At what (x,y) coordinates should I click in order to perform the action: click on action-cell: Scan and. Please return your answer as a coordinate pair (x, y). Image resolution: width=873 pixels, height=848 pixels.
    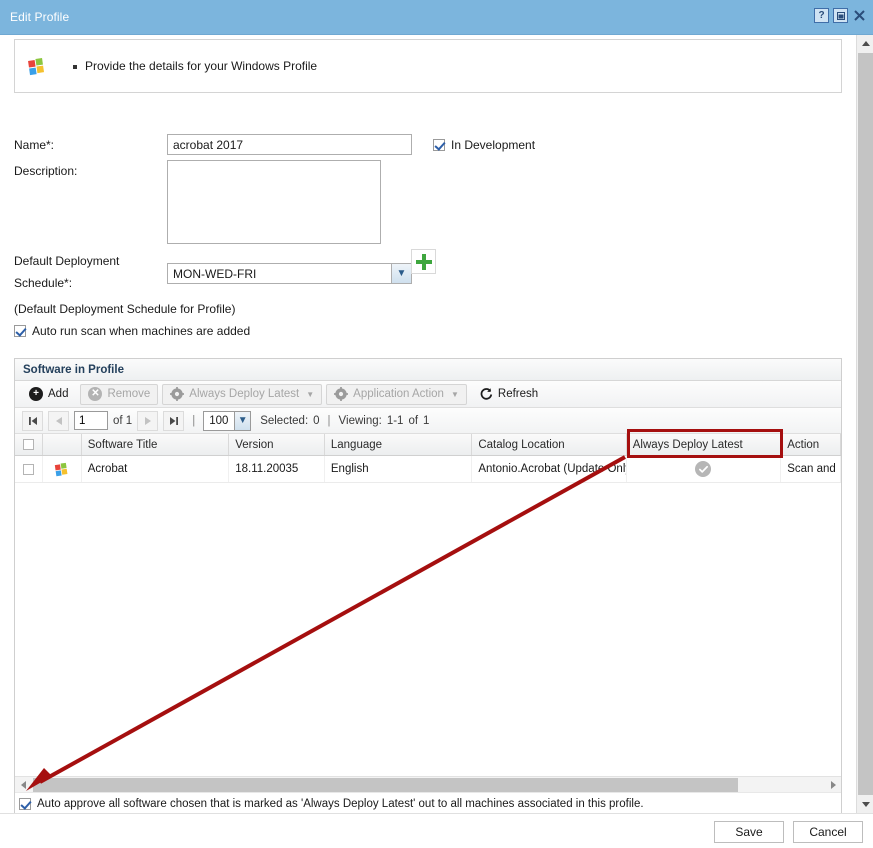
    Looking at the image, I should click on (811, 469).